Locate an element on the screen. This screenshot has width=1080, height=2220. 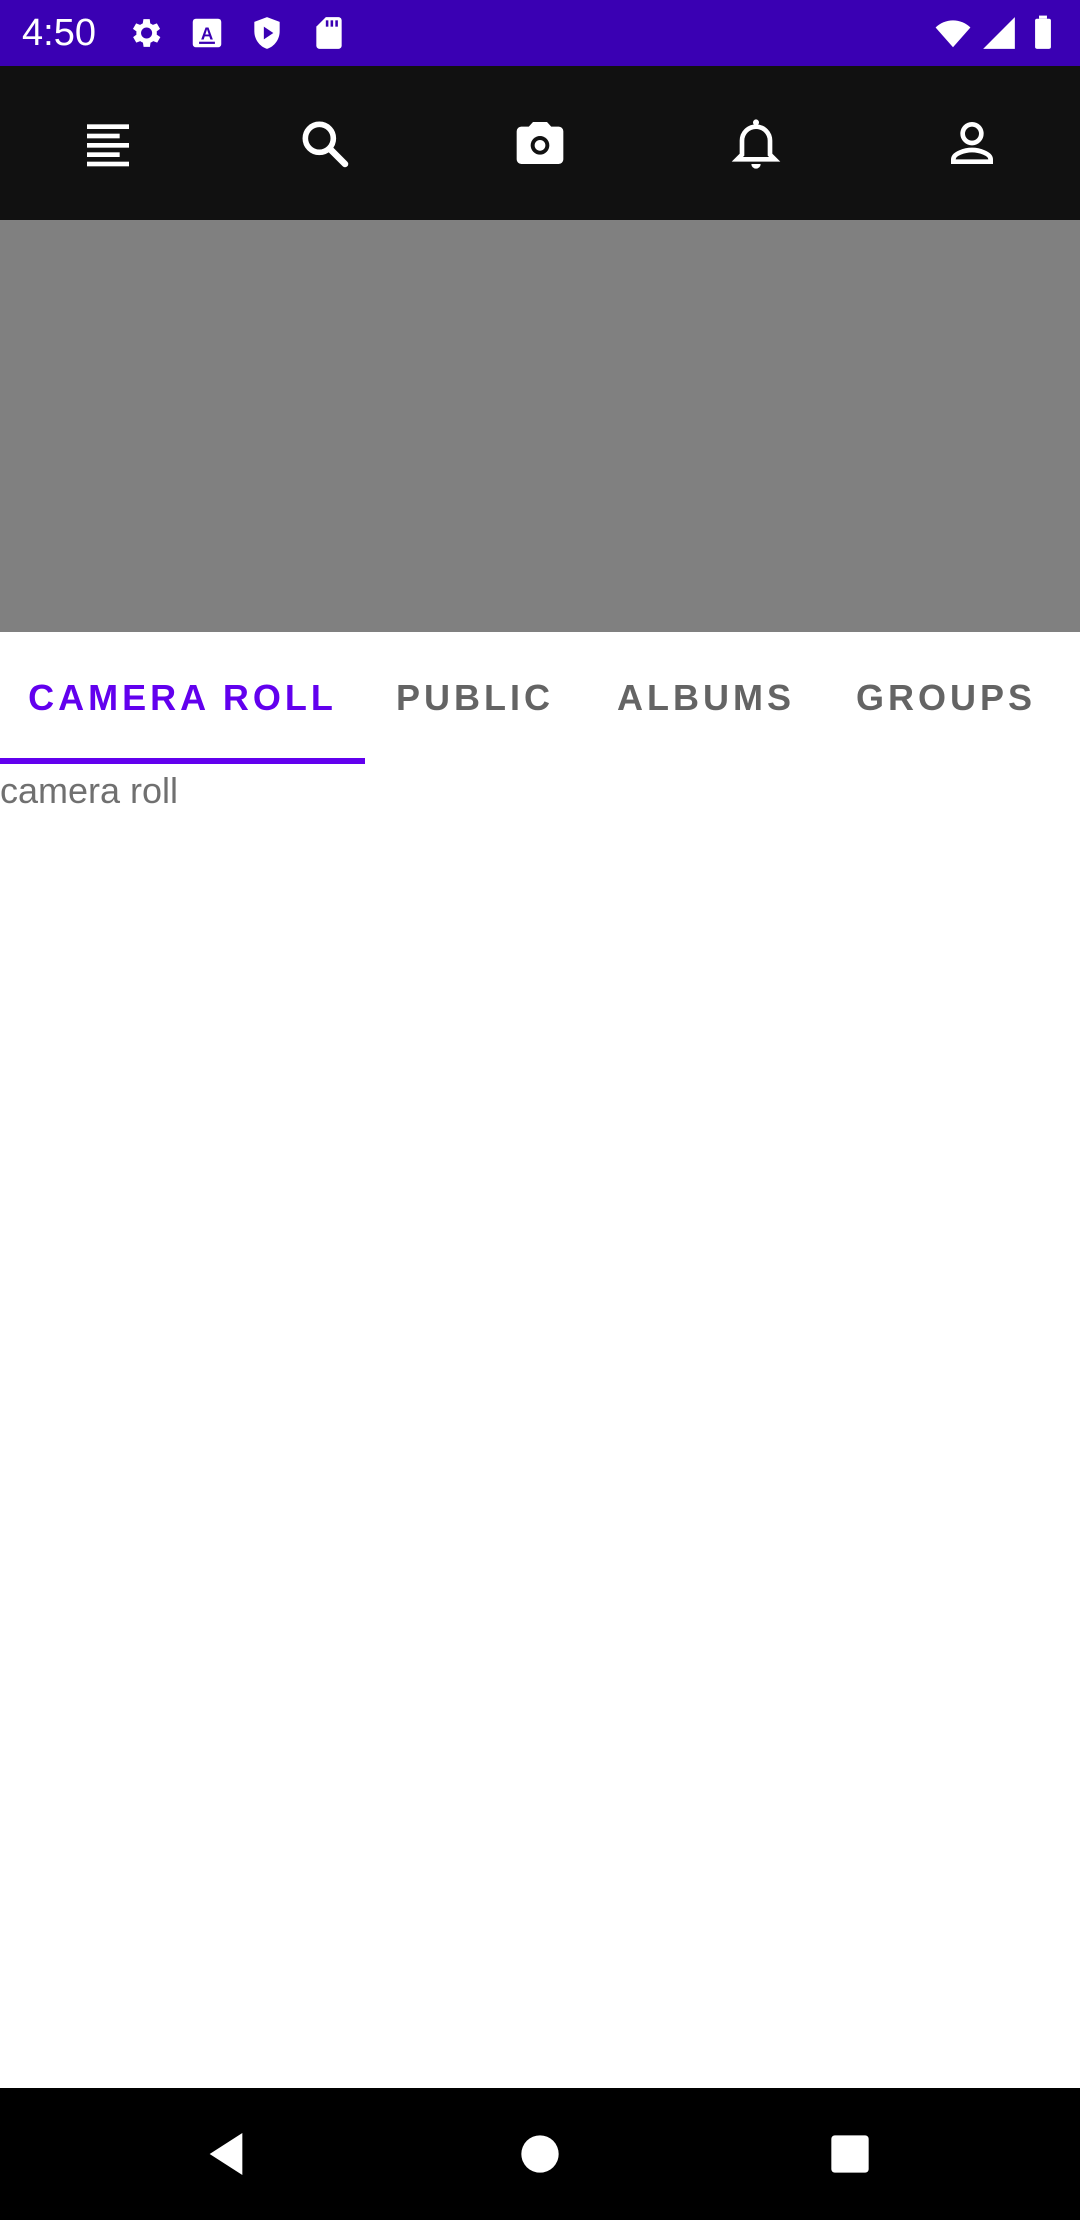
status-bar: 4:50 A is located at coordinates (540, 33).